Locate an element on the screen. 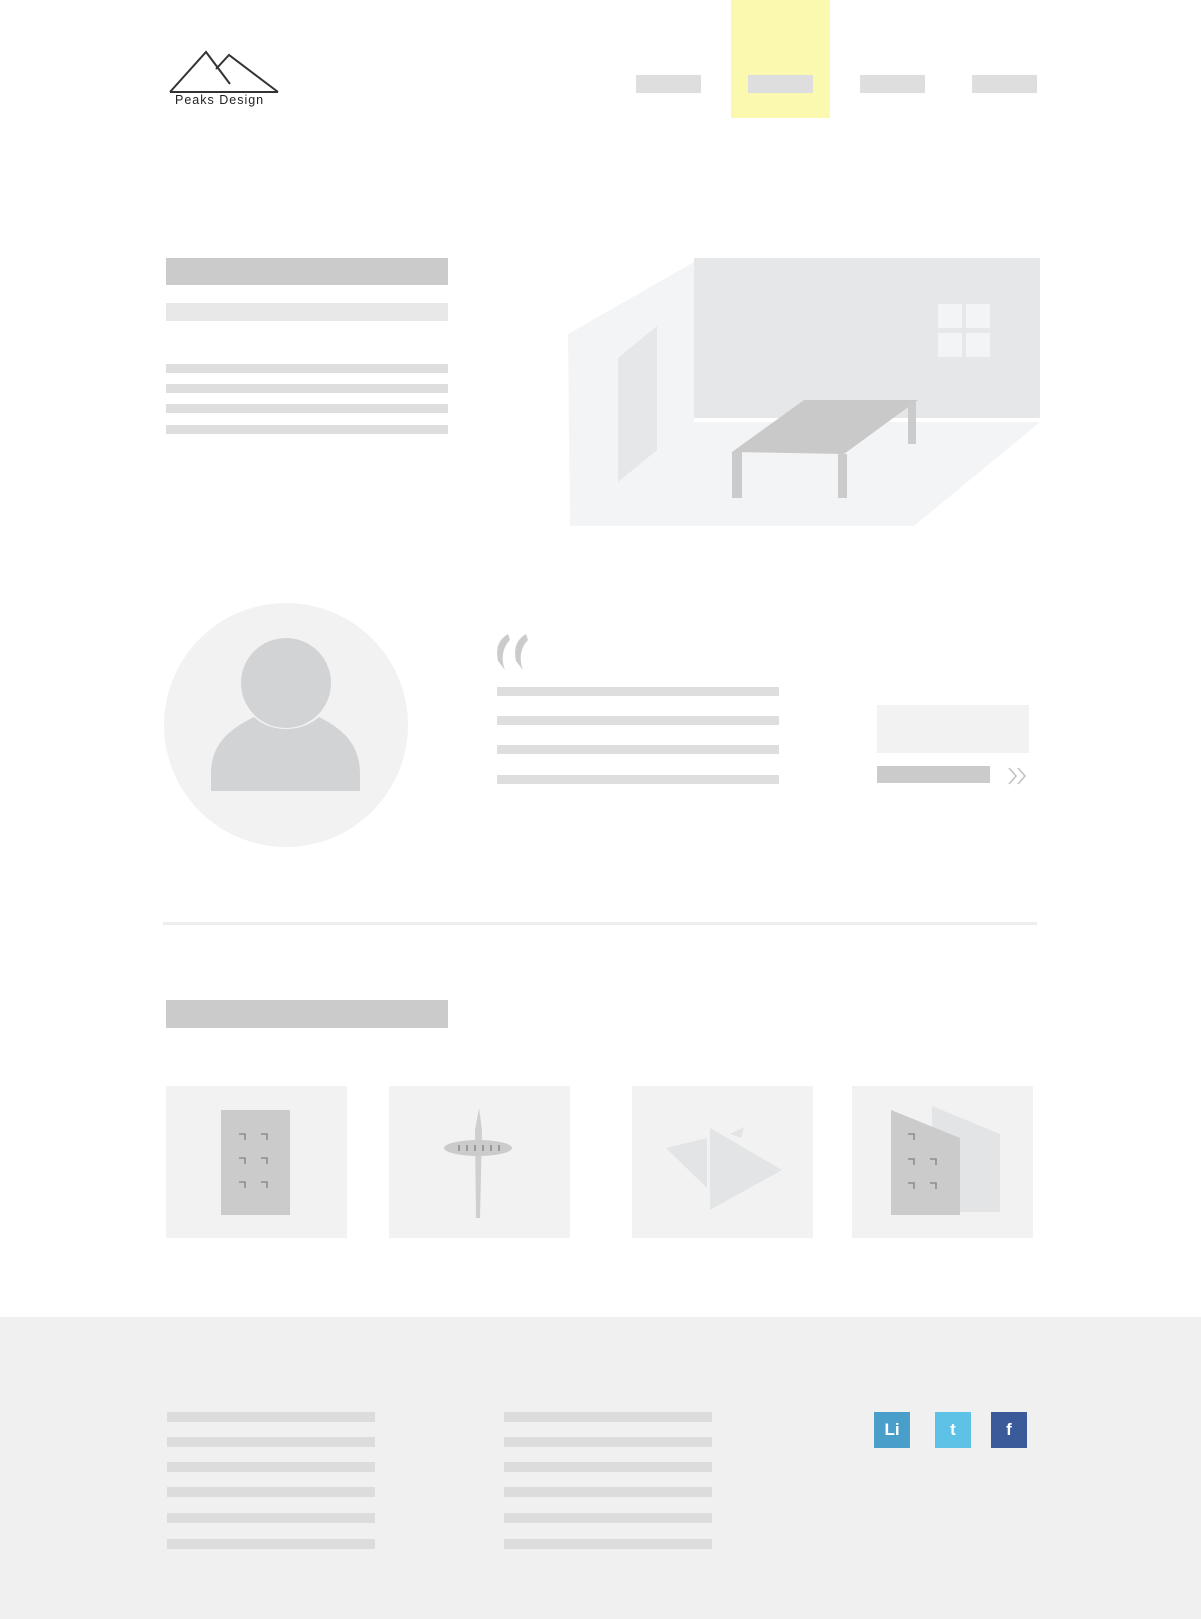  twitter-icon: t is located at coordinates (953, 1430).